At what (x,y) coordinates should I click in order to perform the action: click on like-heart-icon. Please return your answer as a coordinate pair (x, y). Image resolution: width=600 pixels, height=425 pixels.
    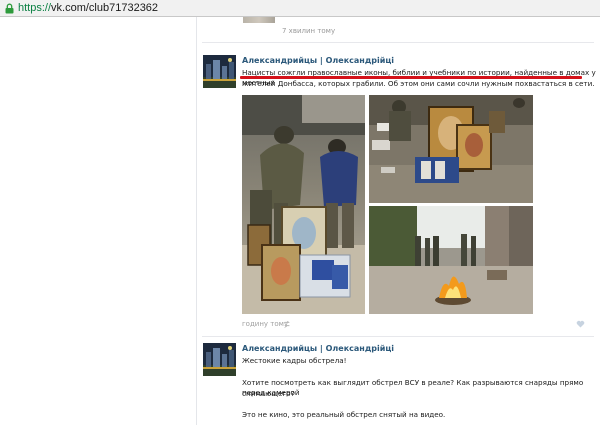
    Looking at the image, I should click on (580, 324).